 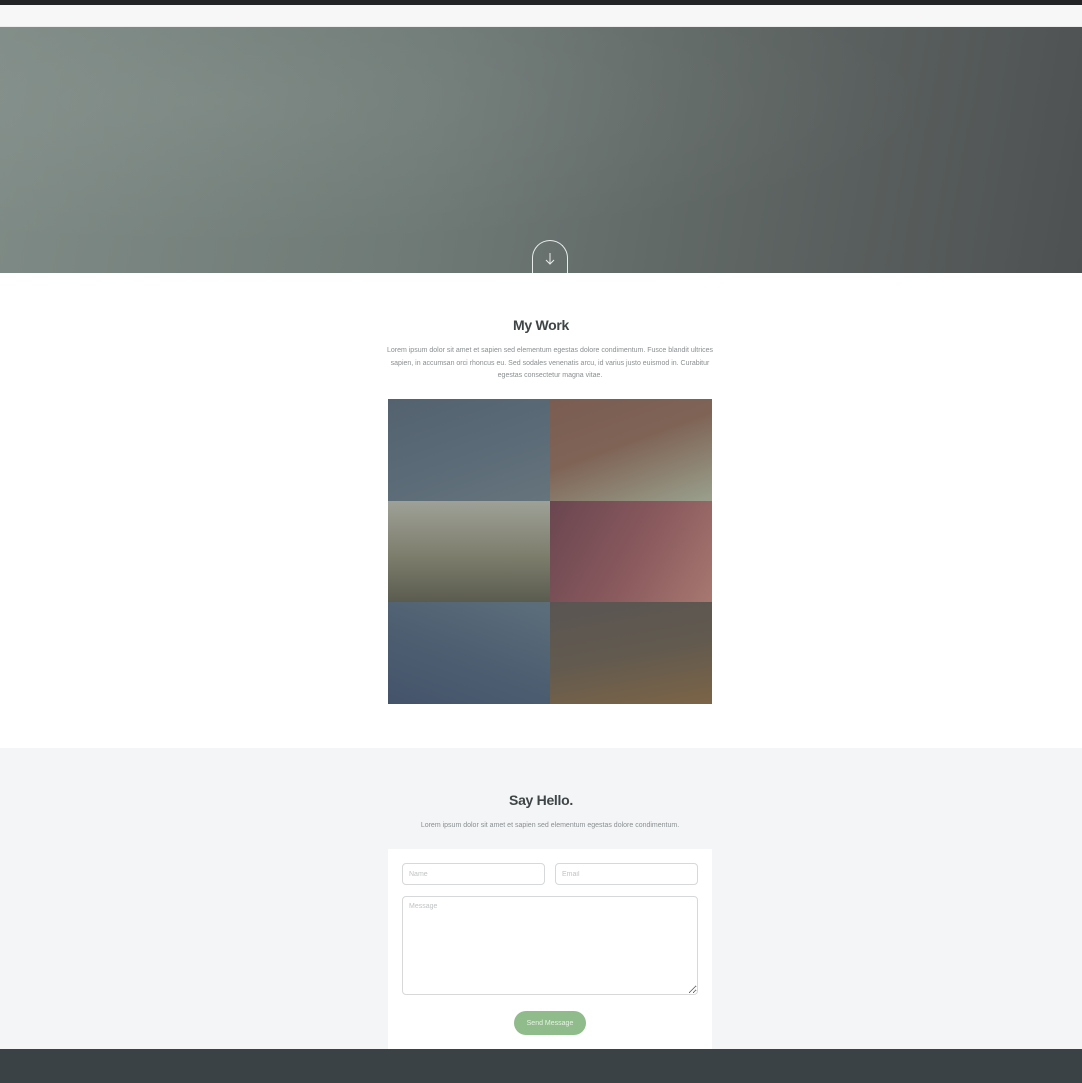 I want to click on portfolio-grid, so click(x=550, y=551).